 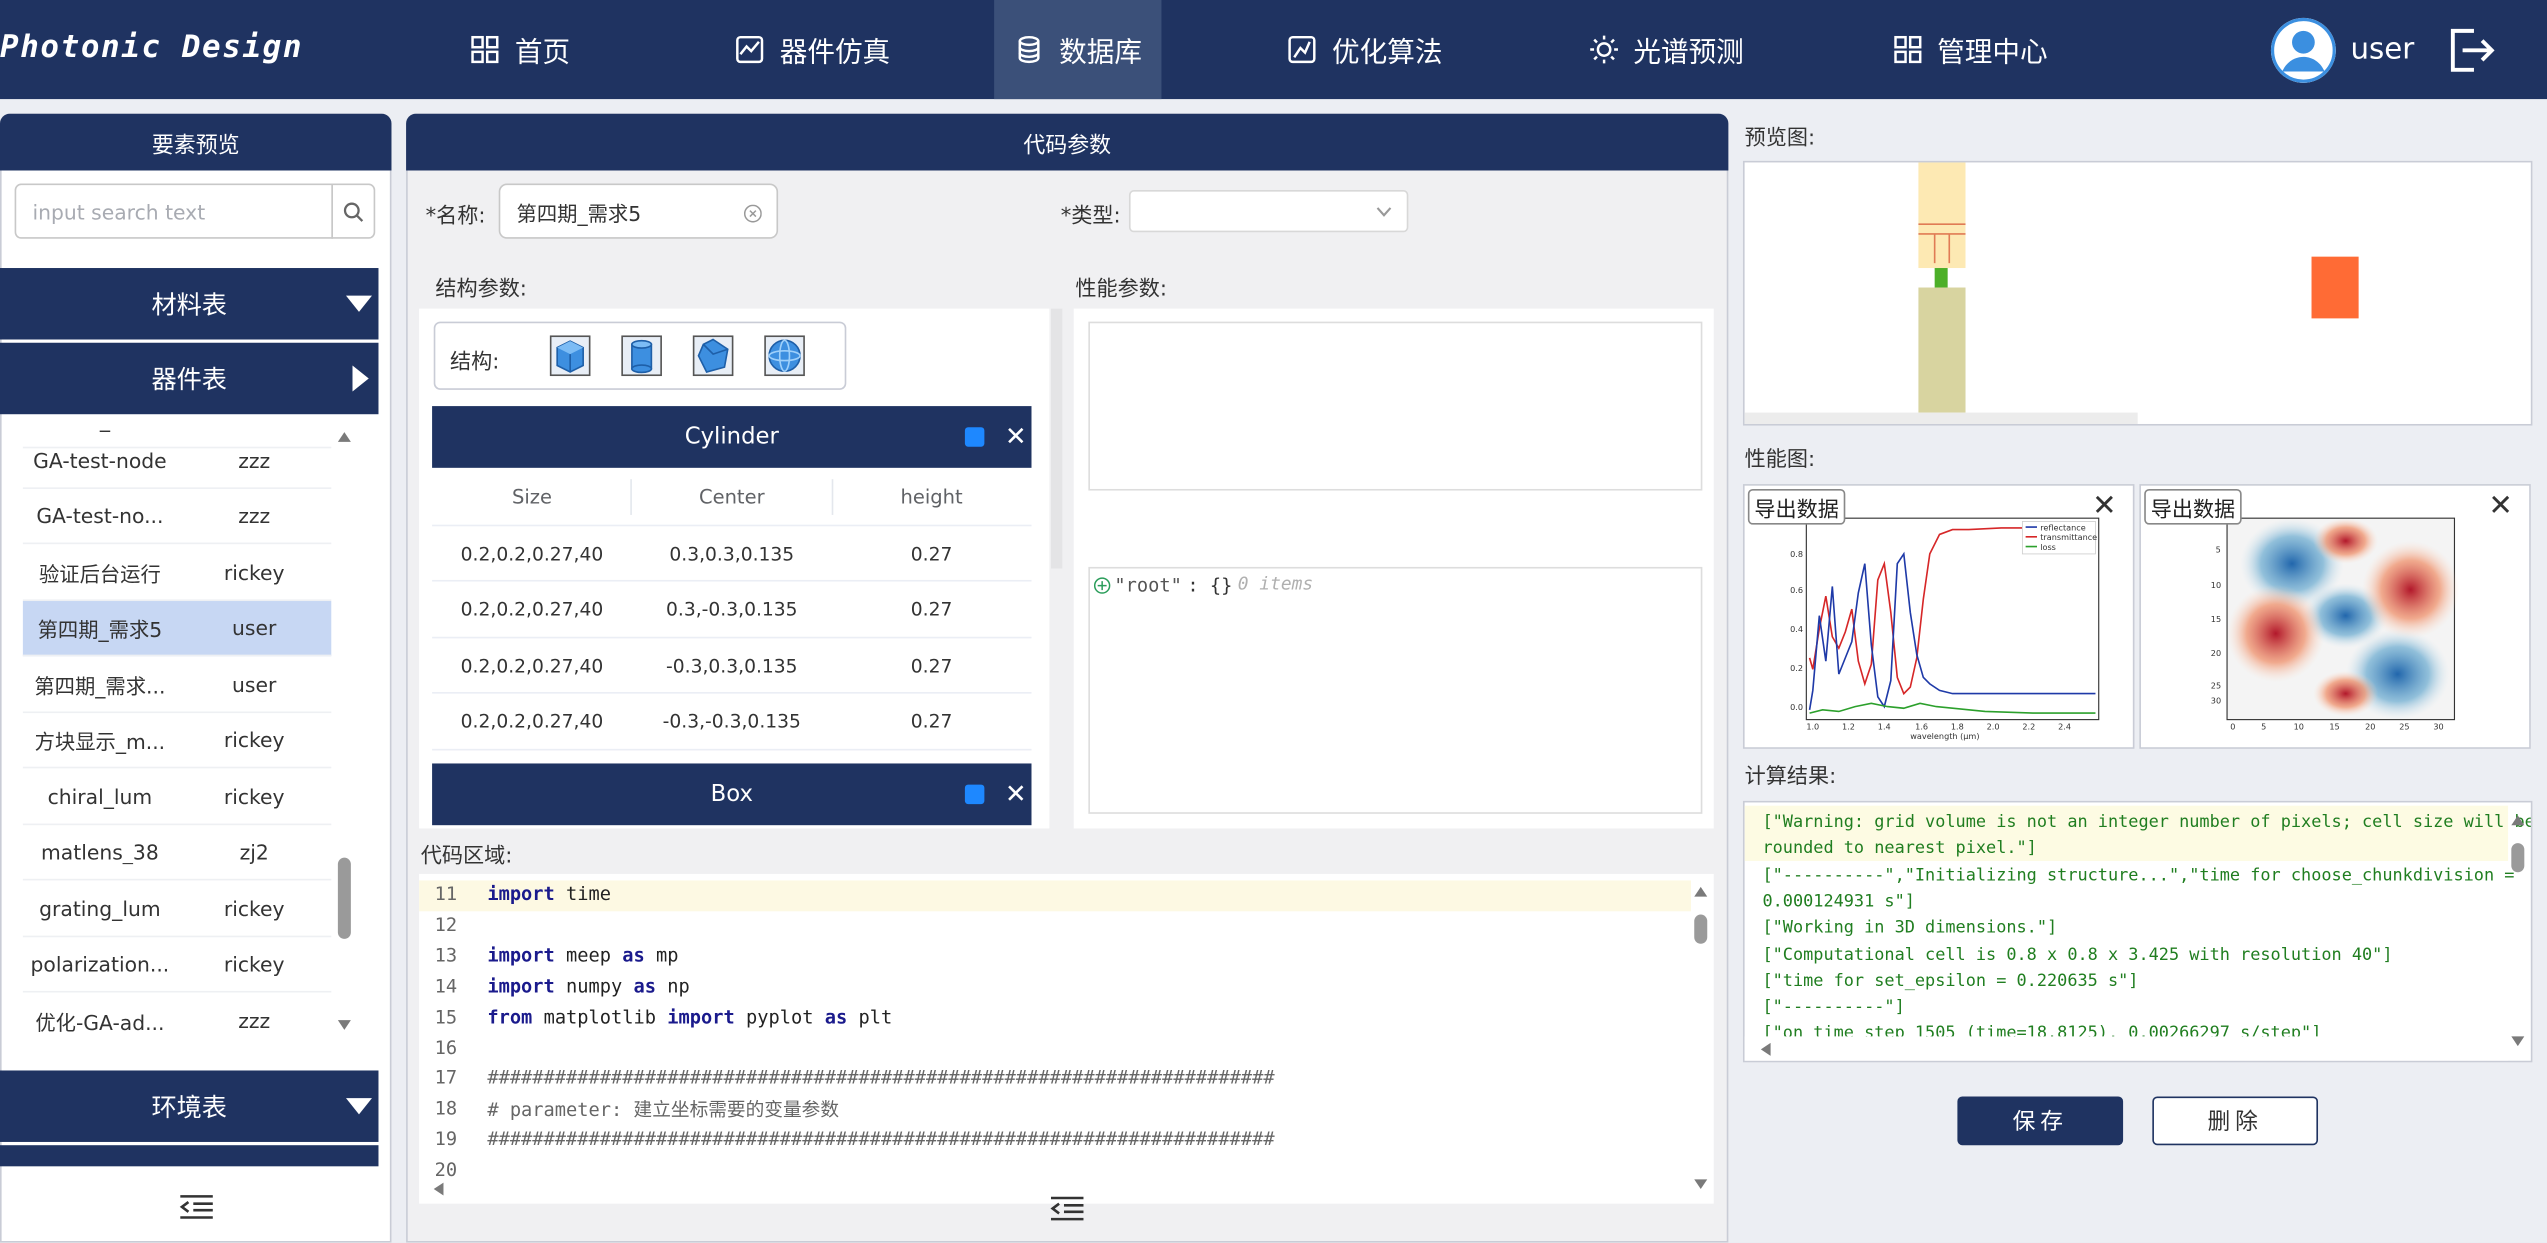 I want to click on svg-text: 1.4, so click(x=1884, y=726).